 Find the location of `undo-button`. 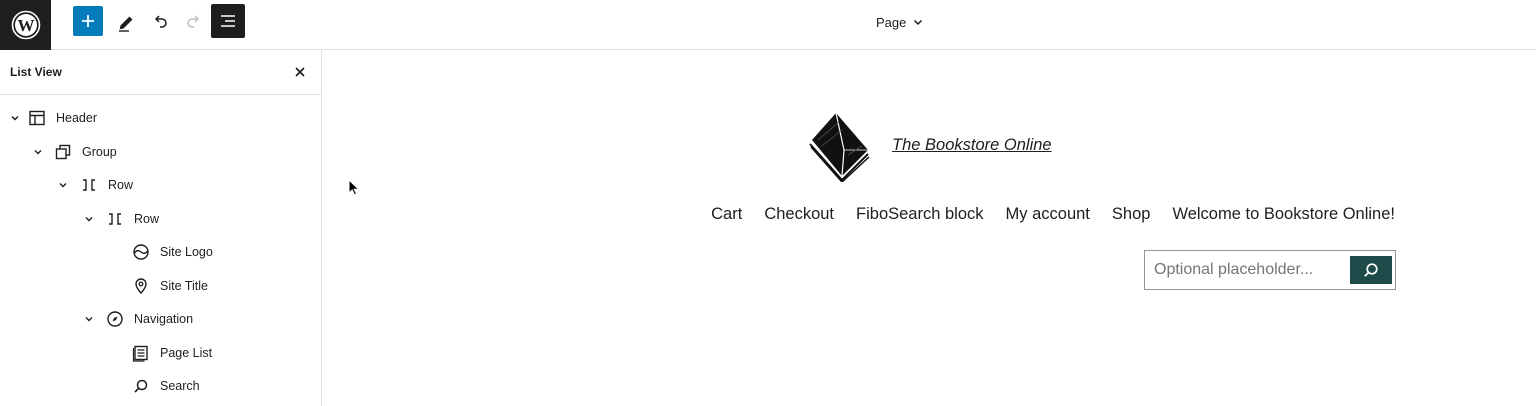

undo-button is located at coordinates (160, 23).